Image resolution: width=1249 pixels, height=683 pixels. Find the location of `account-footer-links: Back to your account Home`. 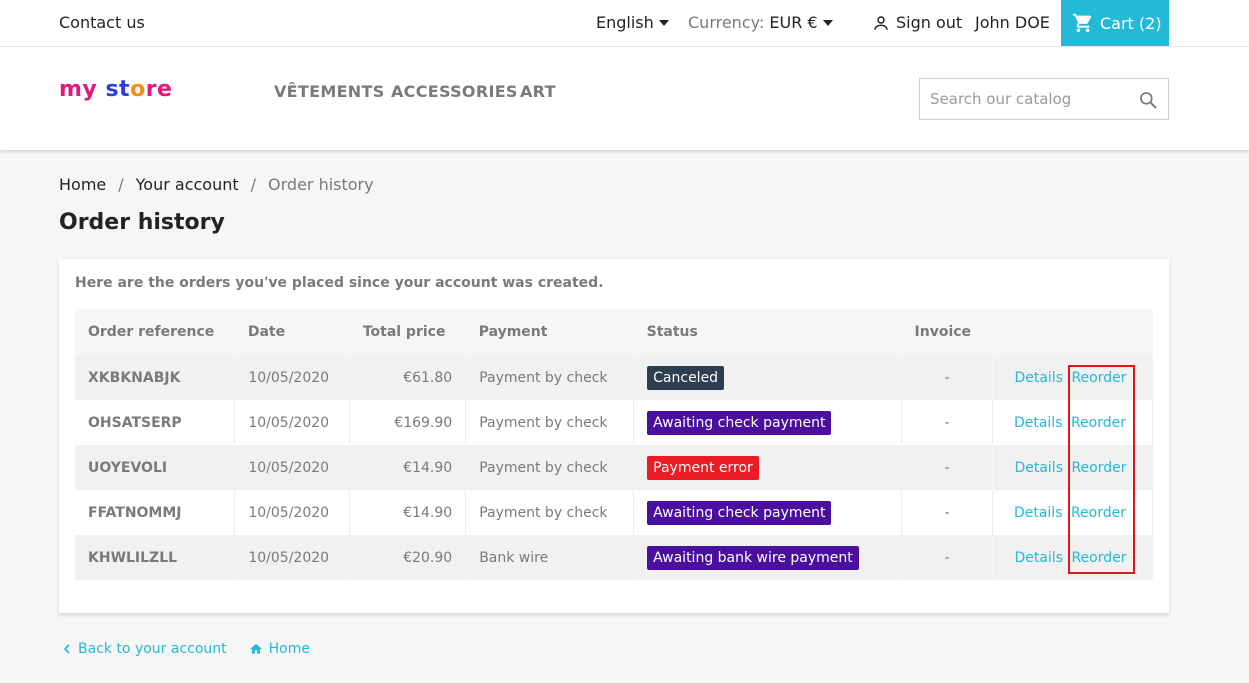

account-footer-links: Back to your account Home is located at coordinates (186, 649).